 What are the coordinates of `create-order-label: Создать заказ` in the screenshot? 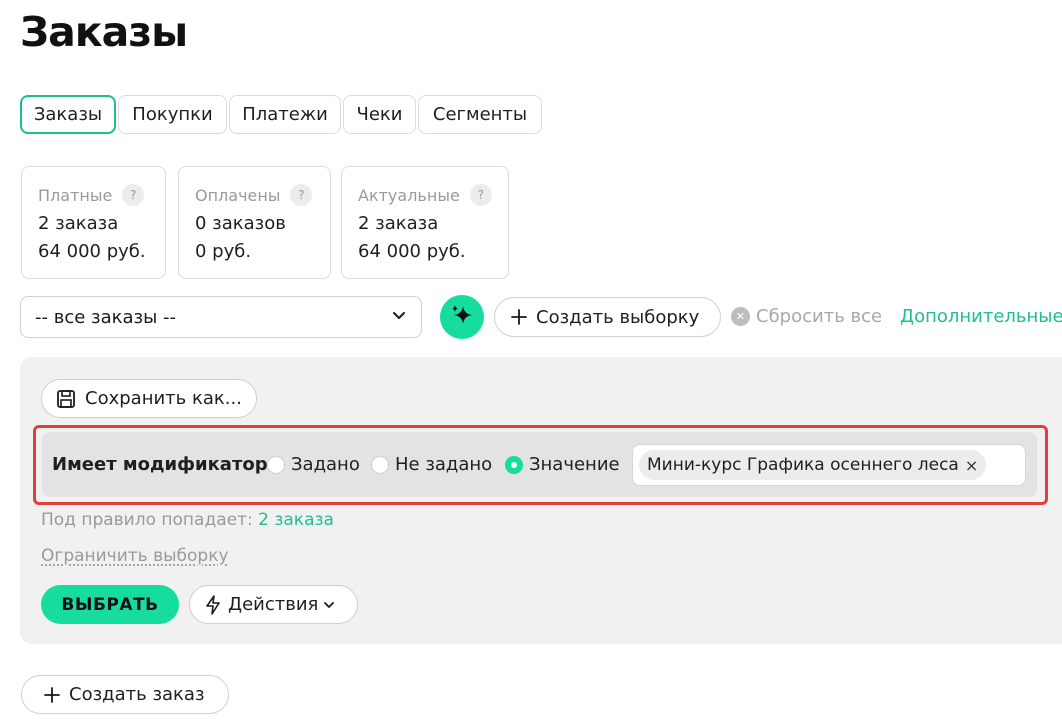 It's located at (137, 694).